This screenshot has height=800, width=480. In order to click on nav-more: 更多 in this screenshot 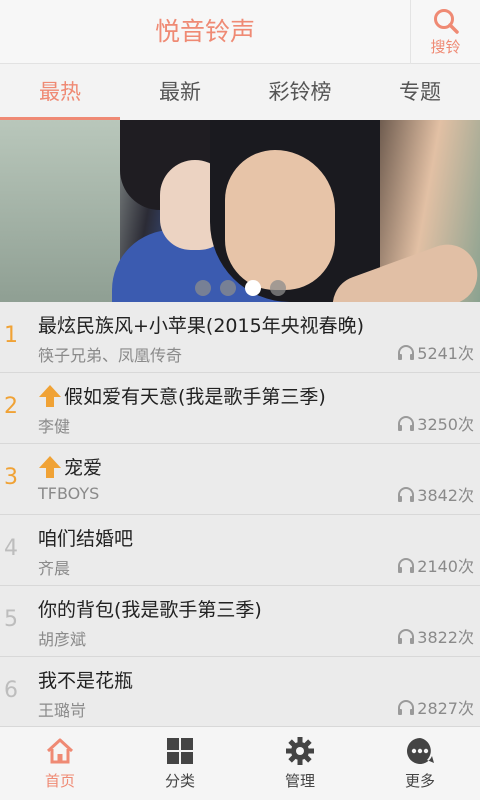, I will do `click(420, 763)`.